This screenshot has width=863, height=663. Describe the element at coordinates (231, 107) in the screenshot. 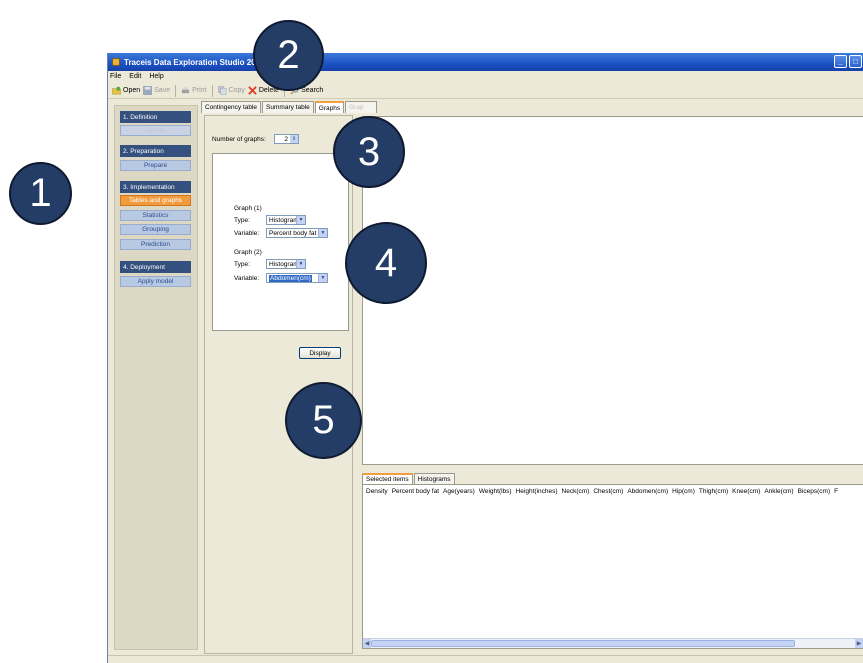

I see `tab-contingency-table: Contingency table` at that location.